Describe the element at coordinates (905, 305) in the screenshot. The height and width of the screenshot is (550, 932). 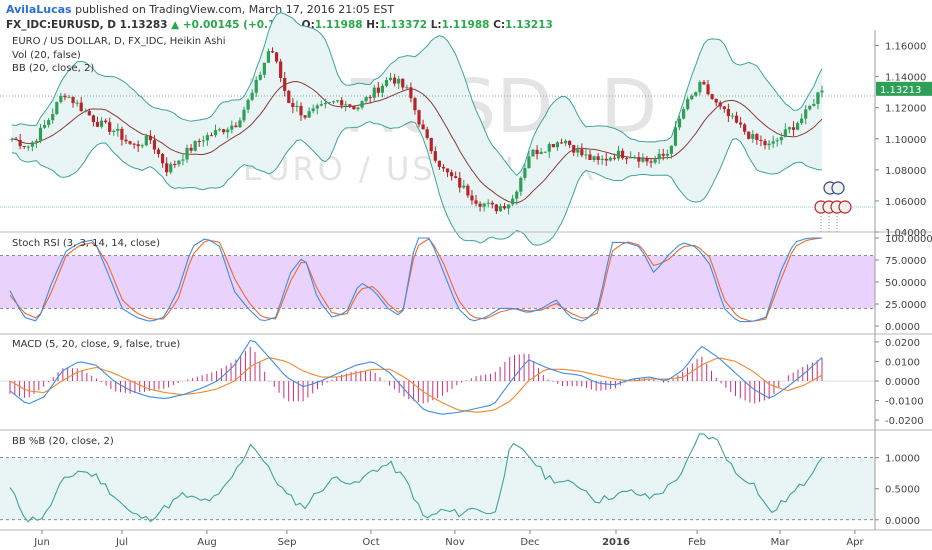
I see `stoch-axis-label: 25.0000` at that location.